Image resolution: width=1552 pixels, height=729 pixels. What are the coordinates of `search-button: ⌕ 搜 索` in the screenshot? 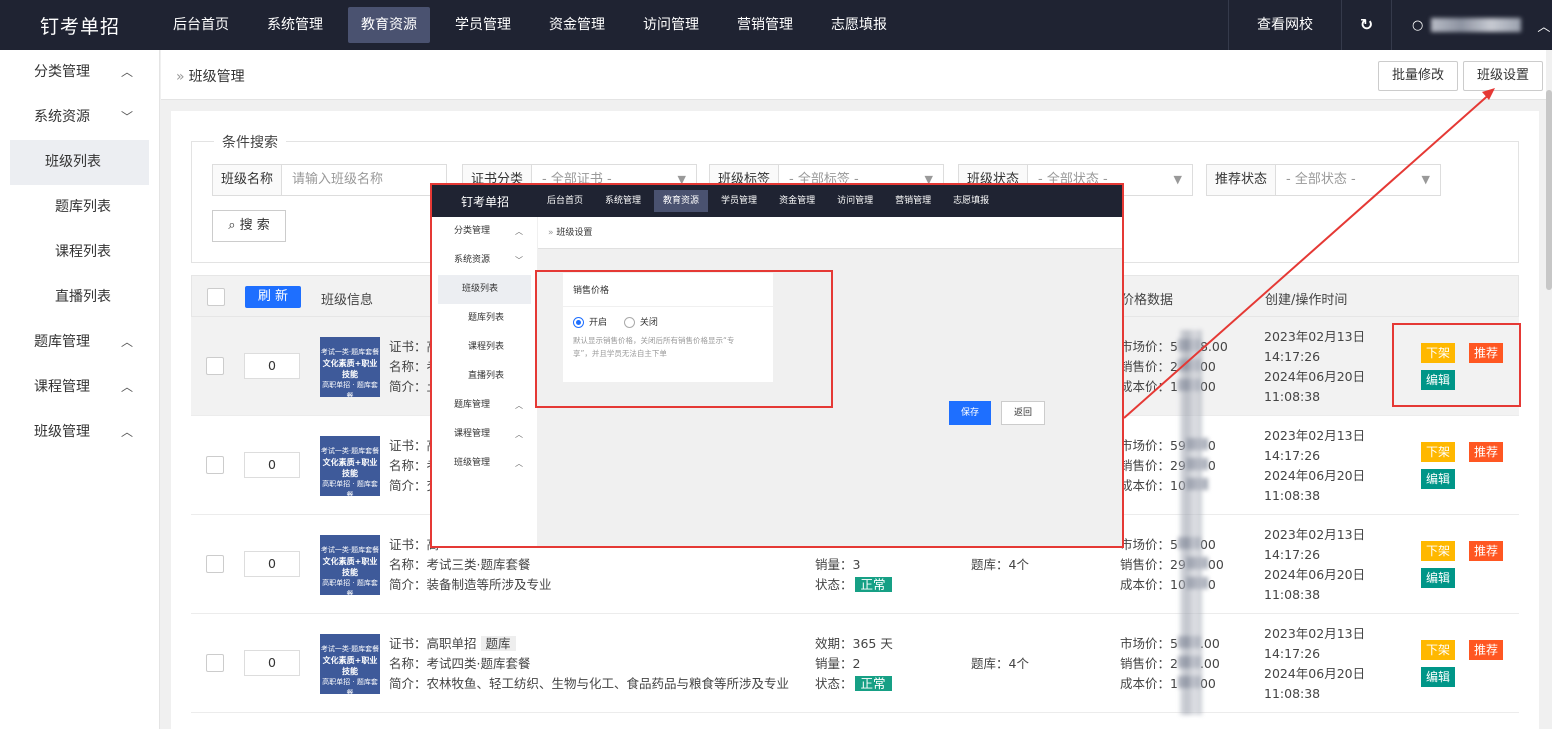 It's located at (249, 226).